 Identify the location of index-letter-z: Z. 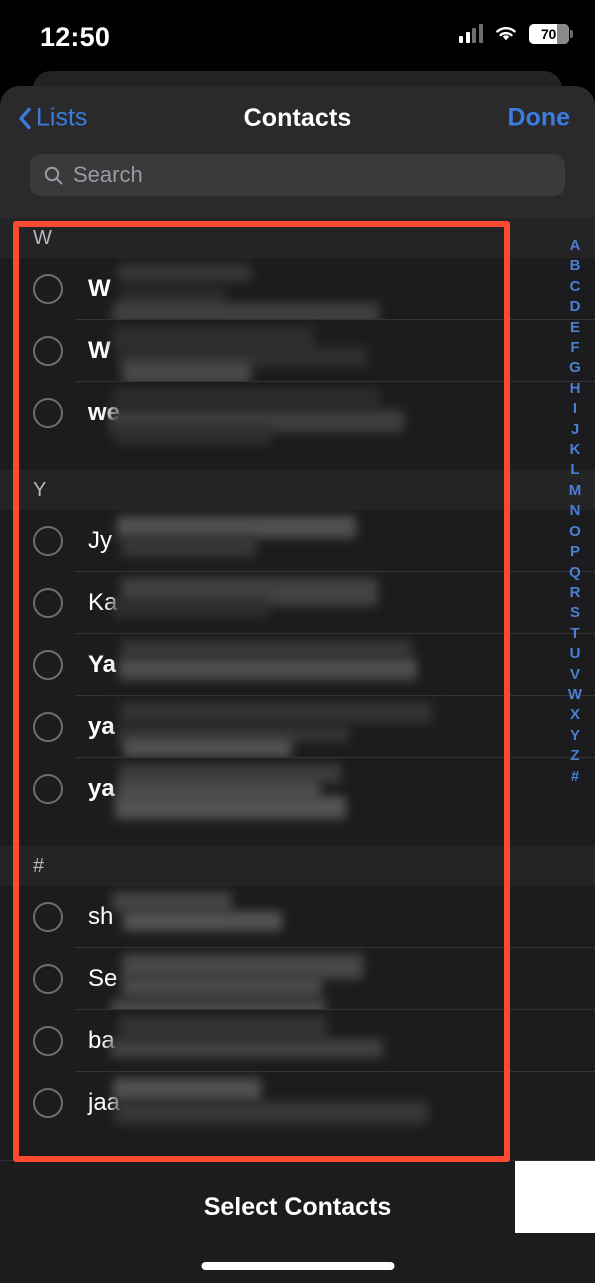
(574, 756).